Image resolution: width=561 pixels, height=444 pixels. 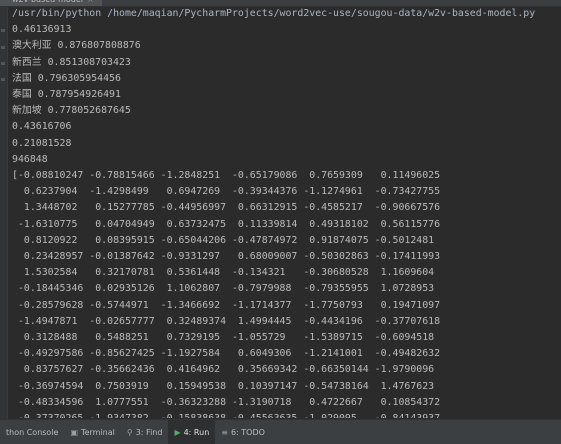 What do you see at coordinates (71, 62) in the screenshot?
I see `console-output-line: 新西兰 0.851308703423` at bounding box center [71, 62].